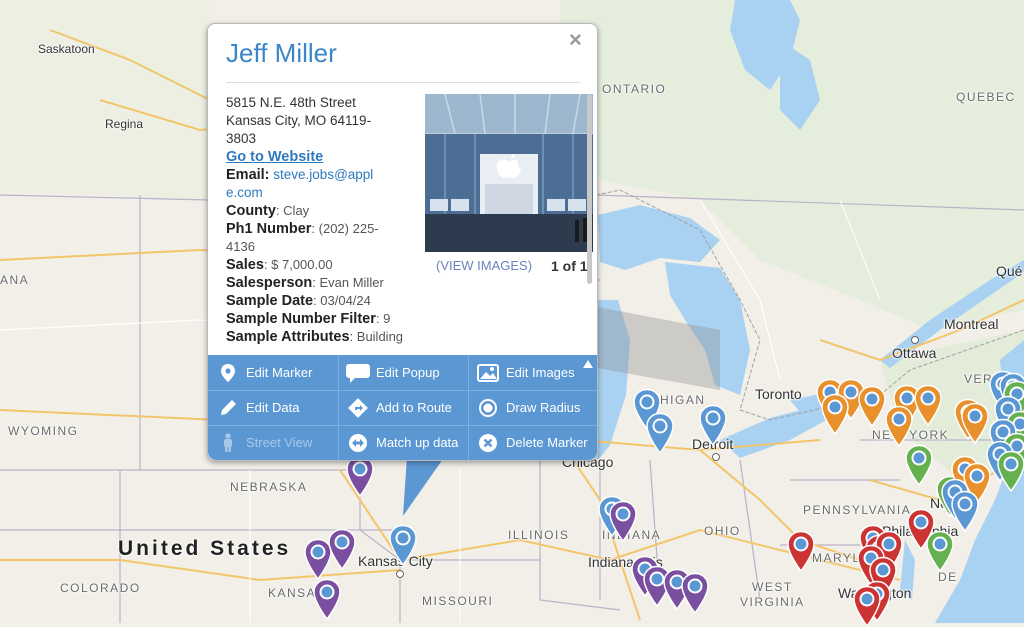 Image resolution: width=1024 pixels, height=627 pixels. What do you see at coordinates (1009, 271) in the screenshot?
I see `city-label-quebec-city: Qué` at bounding box center [1009, 271].